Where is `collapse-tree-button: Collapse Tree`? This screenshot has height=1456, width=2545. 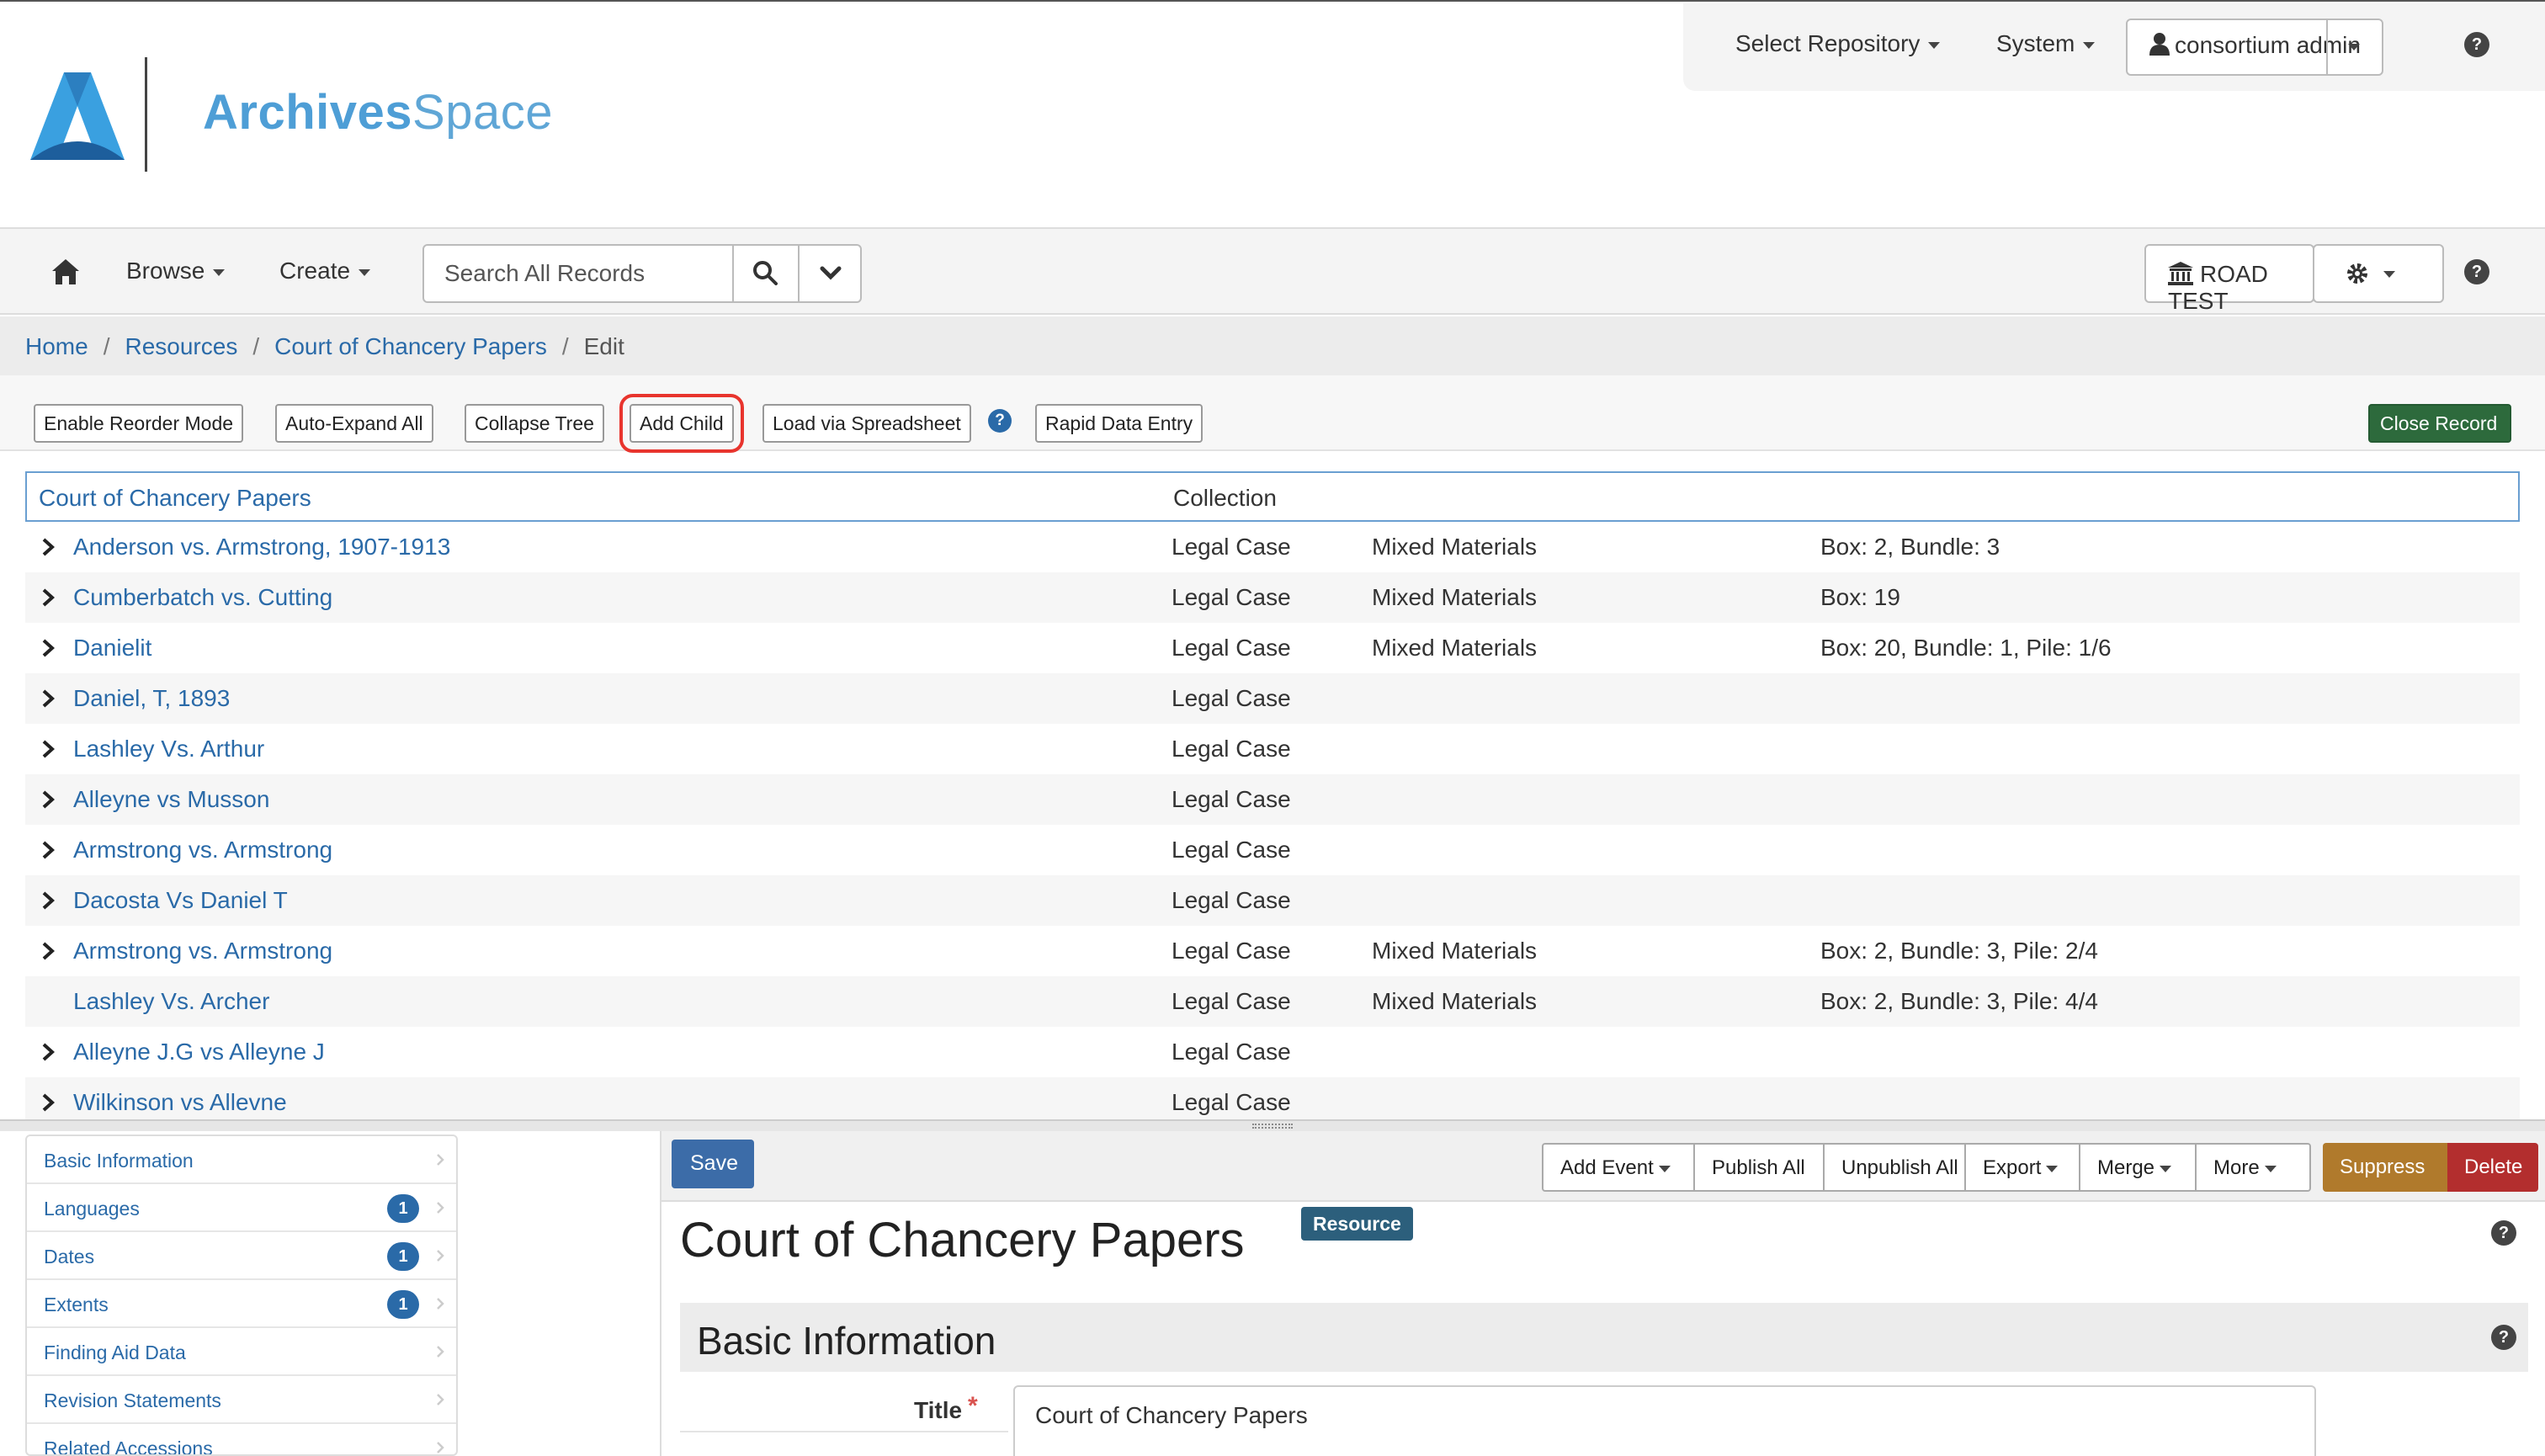 collapse-tree-button: Collapse Tree is located at coordinates (534, 423).